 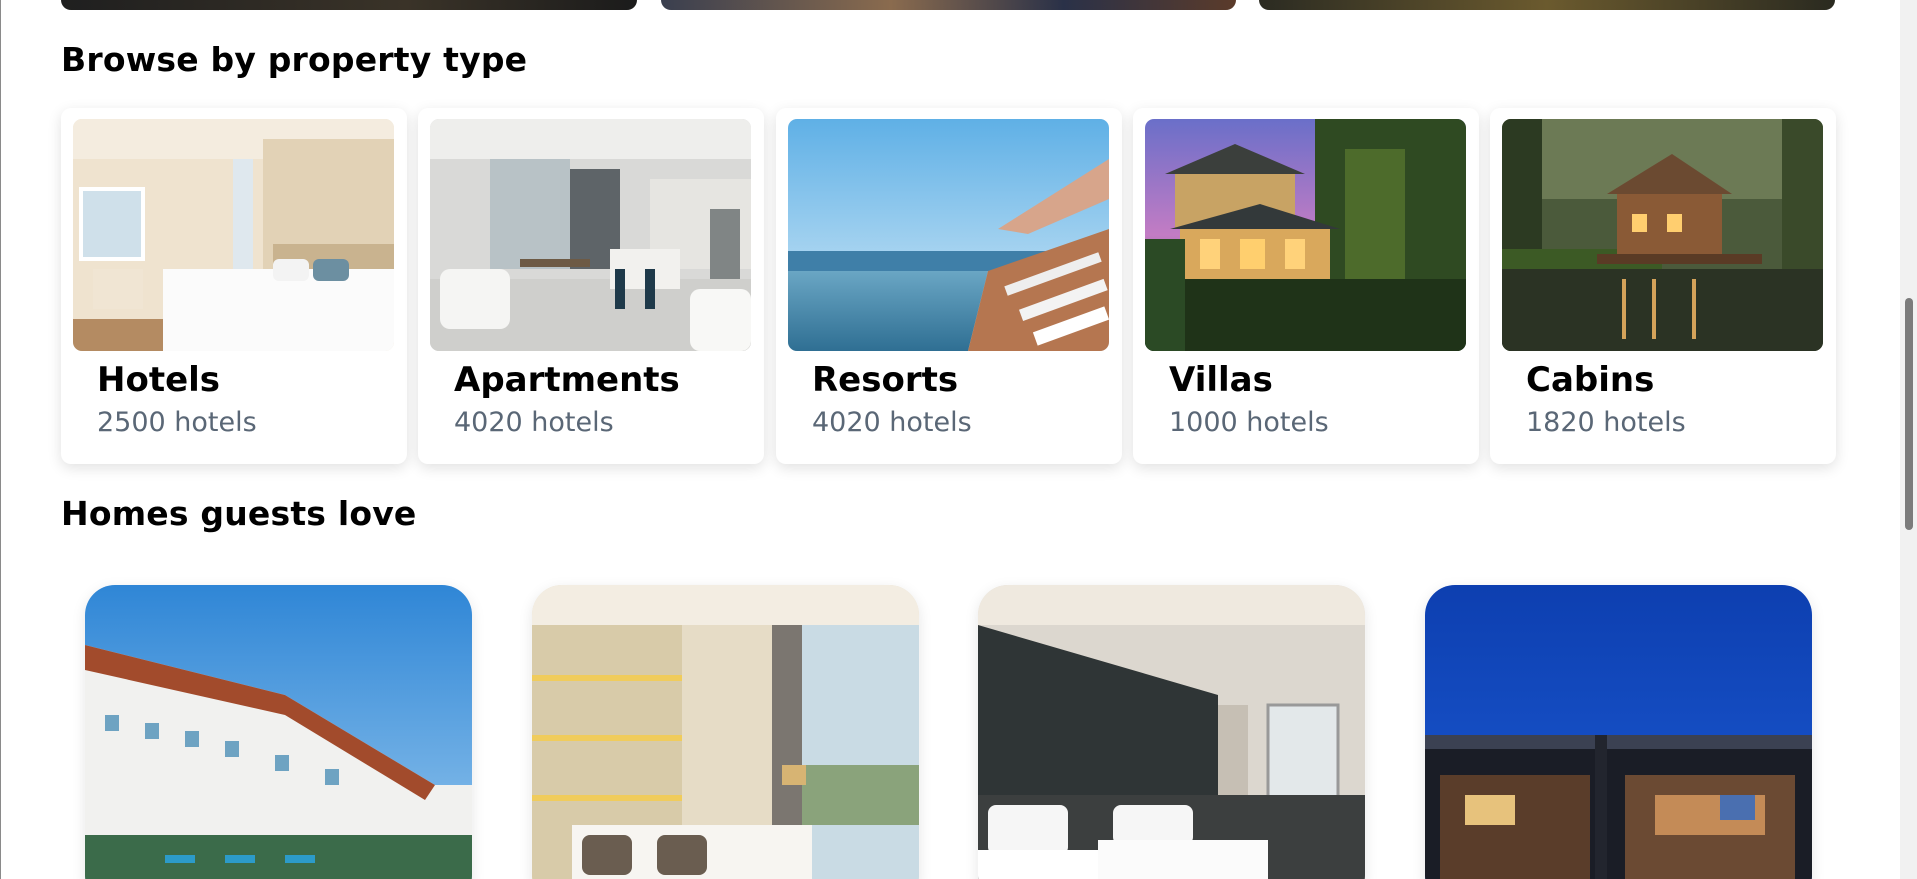 I want to click on page-scrollbar, so click(x=1908, y=439).